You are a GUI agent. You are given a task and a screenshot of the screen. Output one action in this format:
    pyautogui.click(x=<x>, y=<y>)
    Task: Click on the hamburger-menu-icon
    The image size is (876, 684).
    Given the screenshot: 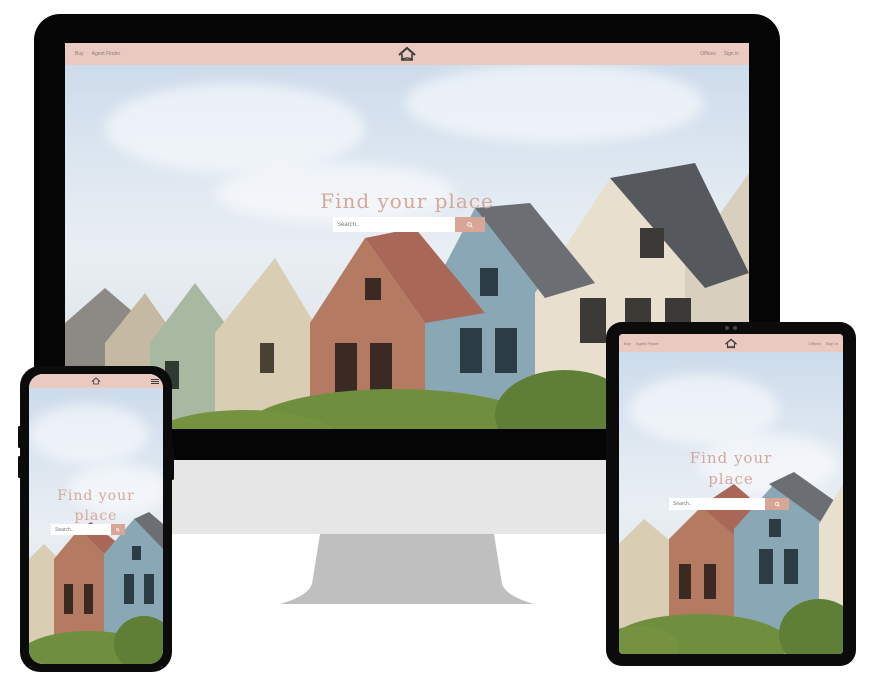 What is the action you would take?
    pyautogui.click(x=155, y=381)
    